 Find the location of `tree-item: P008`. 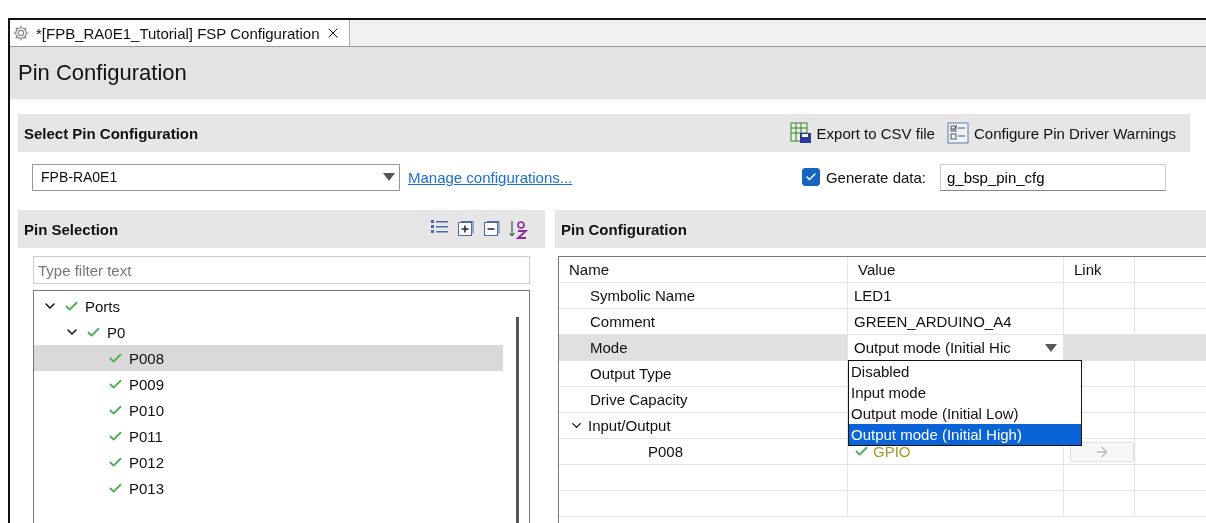

tree-item: P008 is located at coordinates (268, 358).